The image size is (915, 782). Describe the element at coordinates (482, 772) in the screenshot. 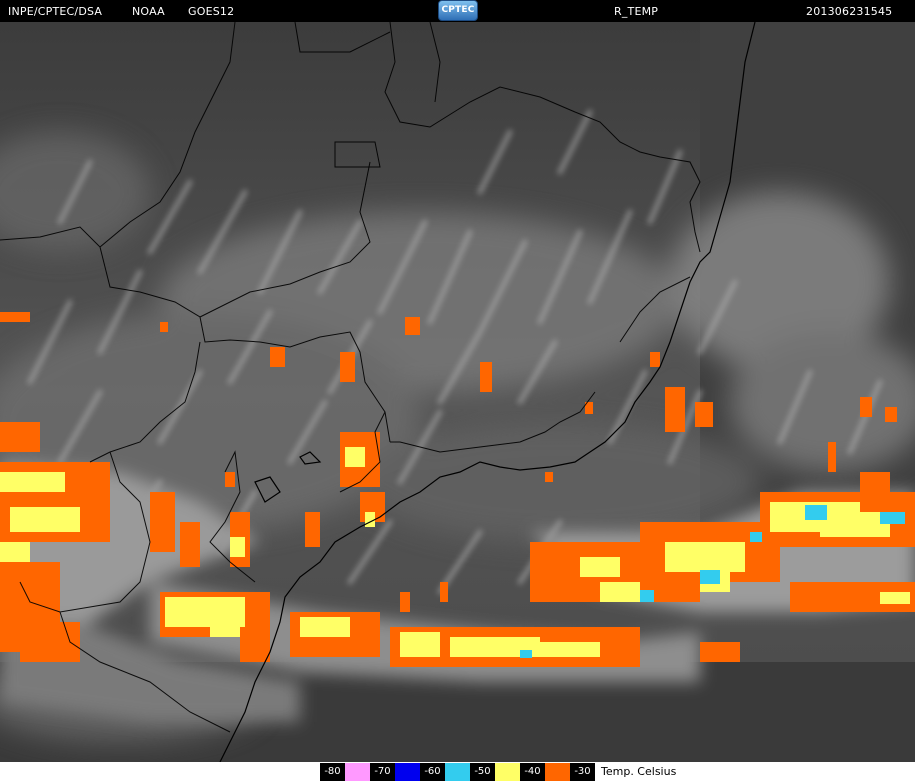

I see `legend-label-minus50: -50` at that location.